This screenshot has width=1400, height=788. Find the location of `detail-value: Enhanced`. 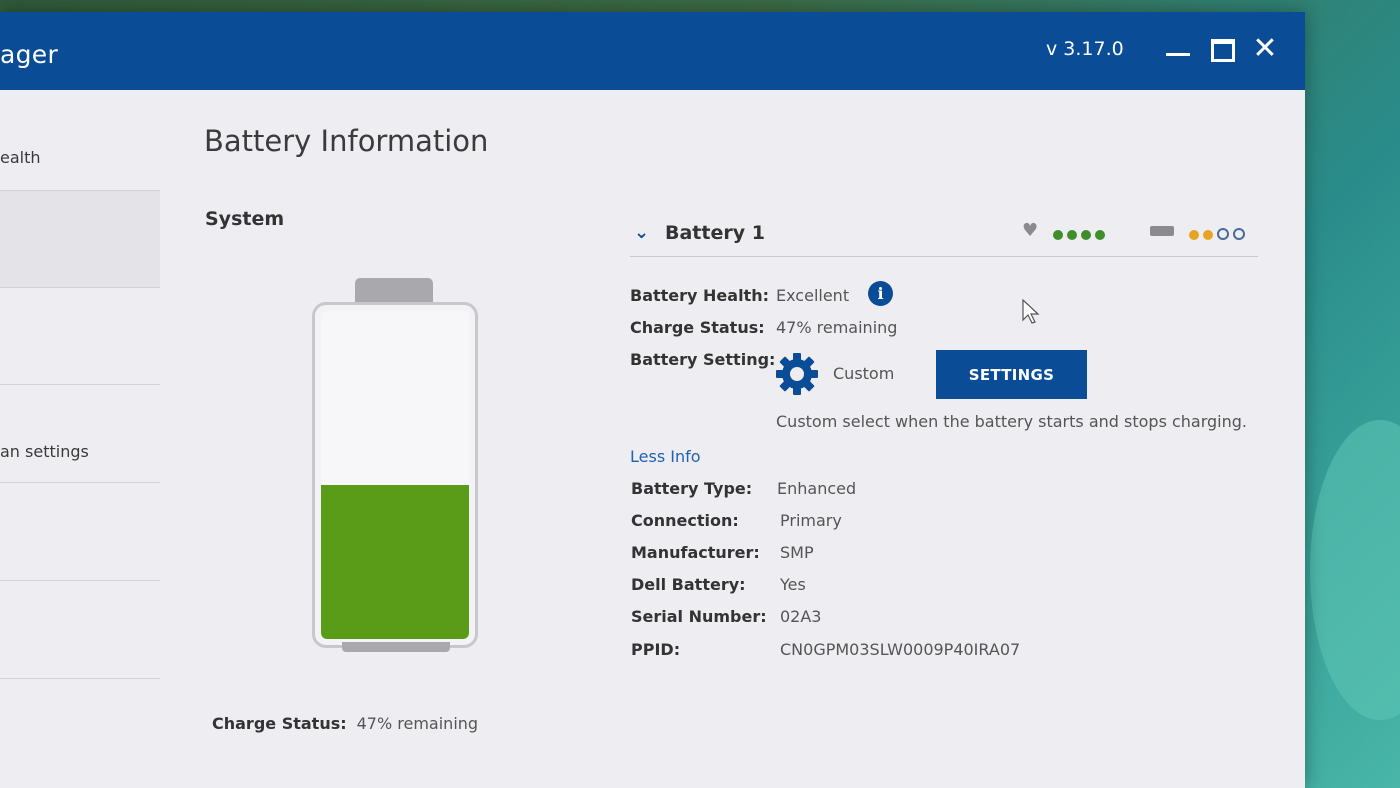

detail-value: Enhanced is located at coordinates (817, 488).